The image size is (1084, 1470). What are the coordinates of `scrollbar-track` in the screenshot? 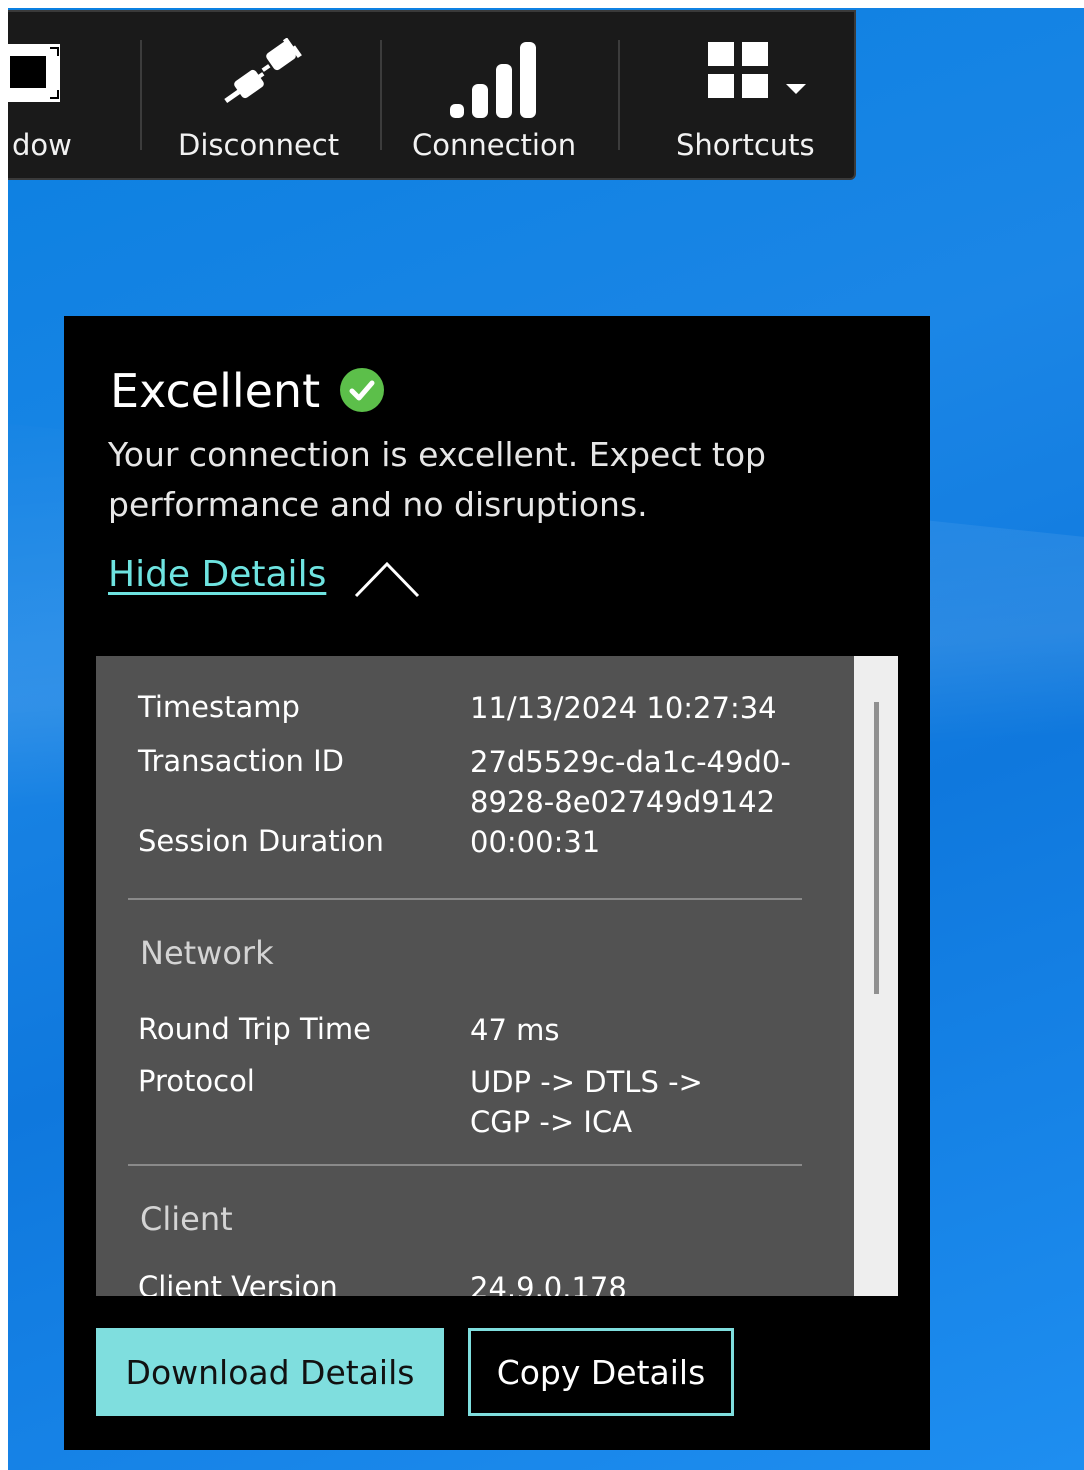 It's located at (876, 976).